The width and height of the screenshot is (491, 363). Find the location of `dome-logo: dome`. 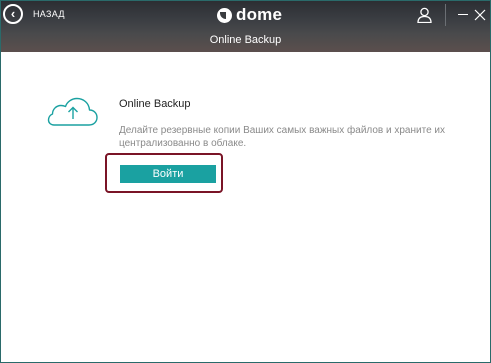

dome-logo: dome is located at coordinates (249, 15).